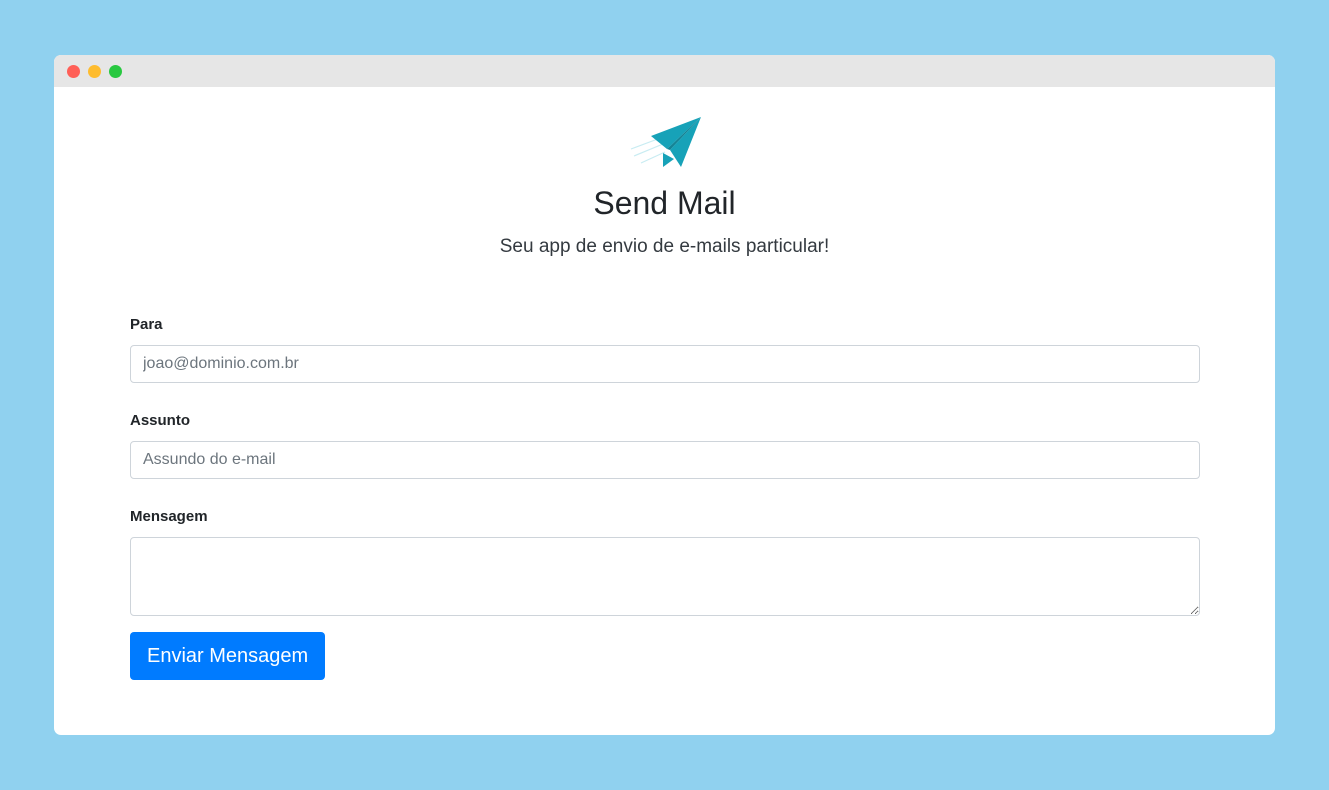 This screenshot has width=1329, height=790. Describe the element at coordinates (665, 576) in the screenshot. I see `message-textarea` at that location.